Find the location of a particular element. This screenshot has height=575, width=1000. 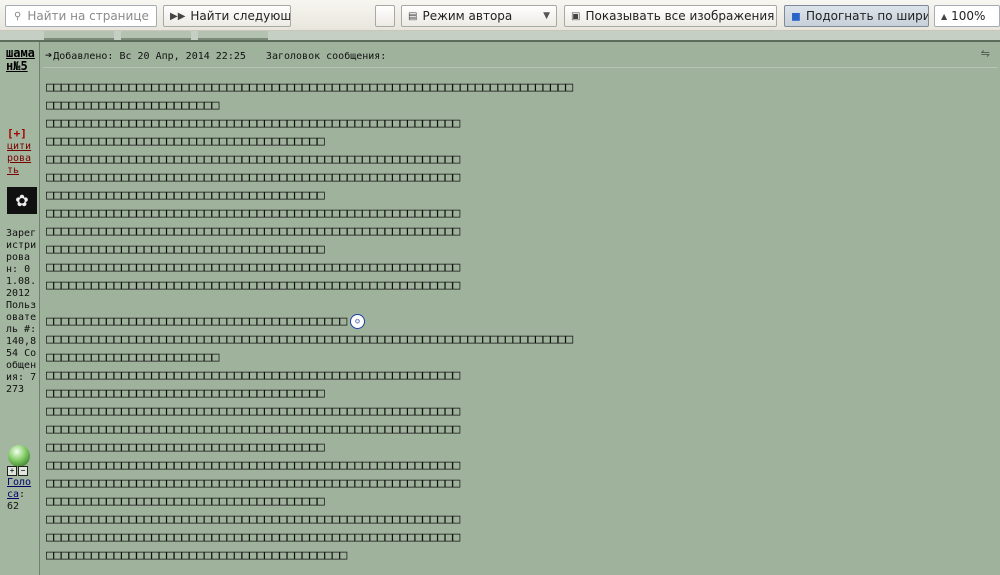

vote-minus-icon: − is located at coordinates (23, 471).